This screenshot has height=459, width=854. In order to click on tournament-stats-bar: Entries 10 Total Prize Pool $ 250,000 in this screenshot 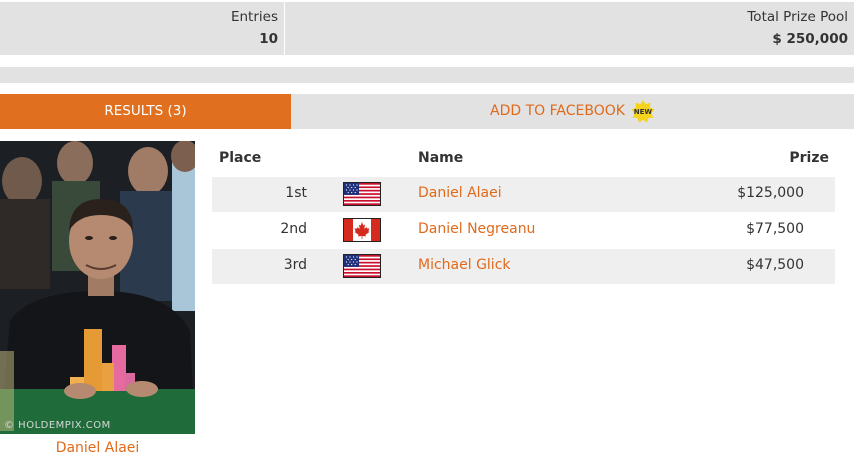, I will do `click(427, 28)`.